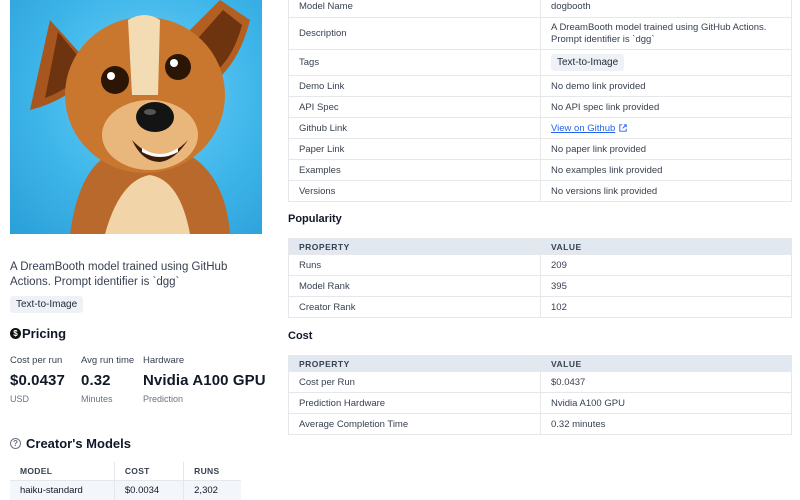 This screenshot has width=800, height=500. Describe the element at coordinates (666, 149) in the screenshot. I see `details-value: No paper link provided` at that location.